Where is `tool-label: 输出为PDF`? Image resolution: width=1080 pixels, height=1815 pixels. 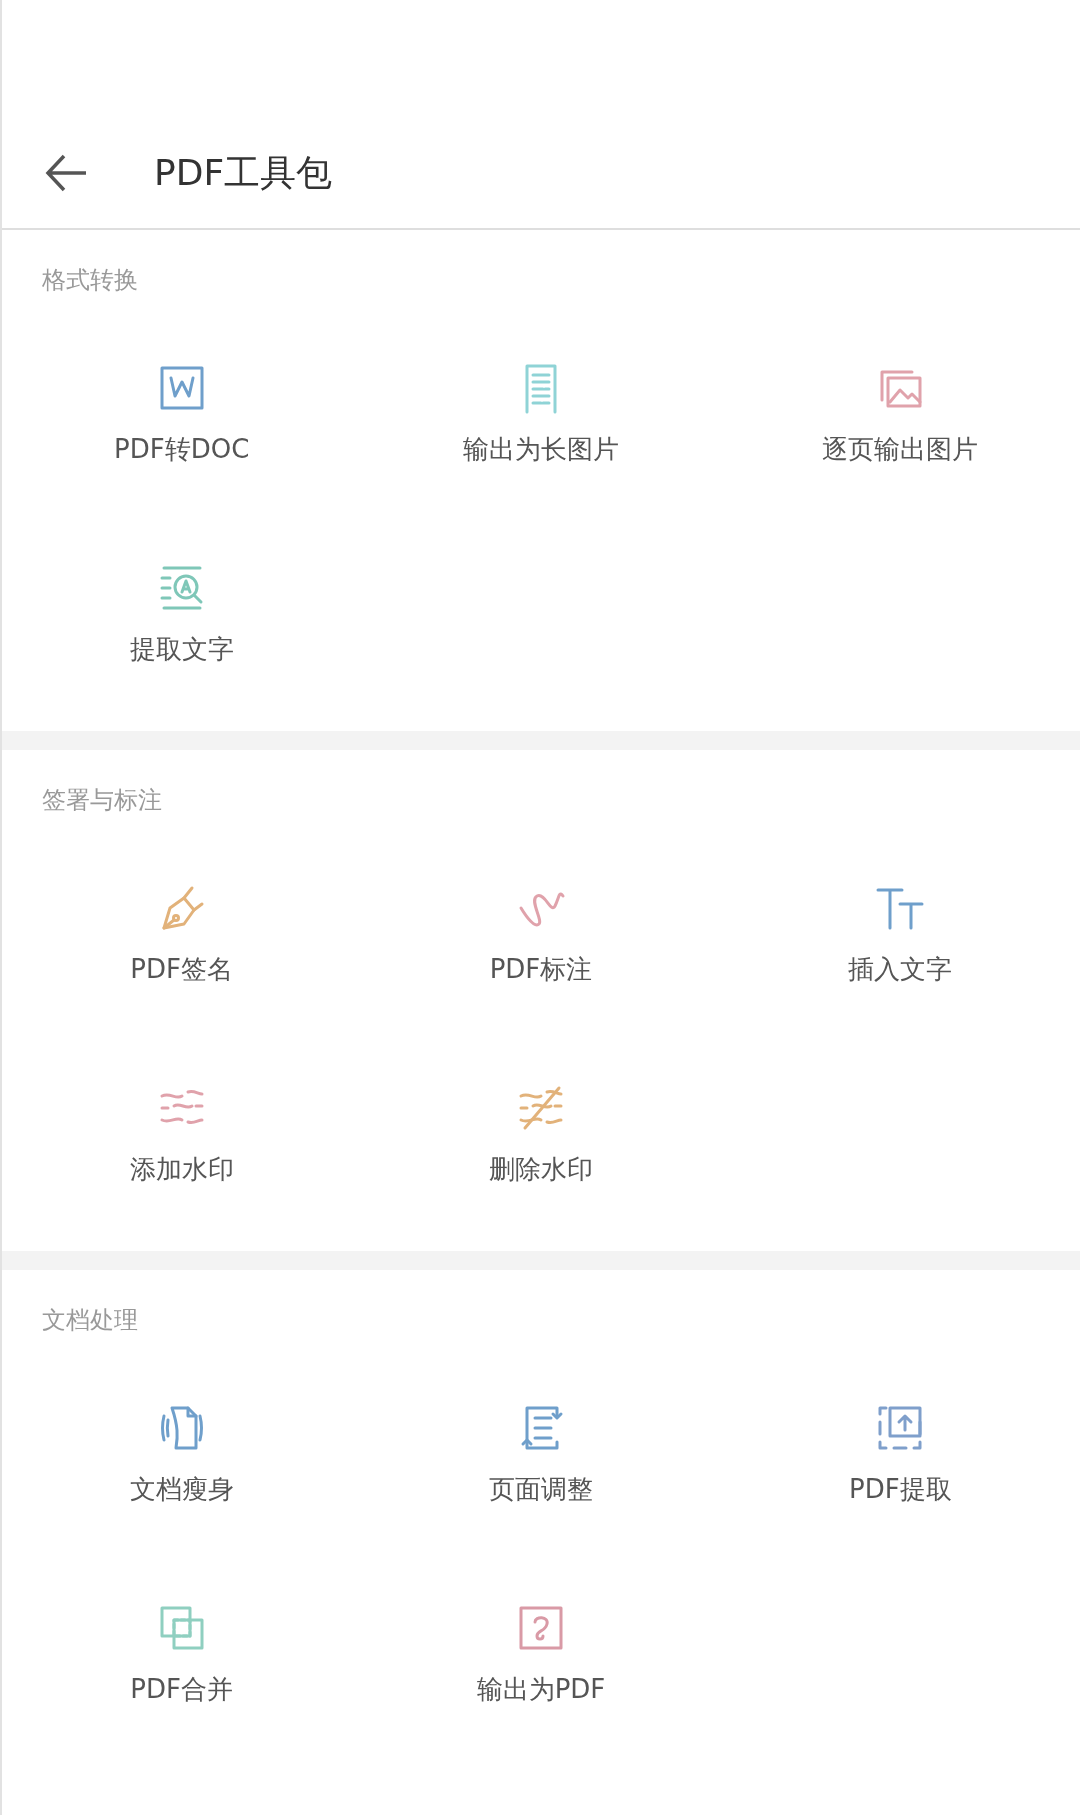
tool-label: 输出为PDF is located at coordinates (541, 1689).